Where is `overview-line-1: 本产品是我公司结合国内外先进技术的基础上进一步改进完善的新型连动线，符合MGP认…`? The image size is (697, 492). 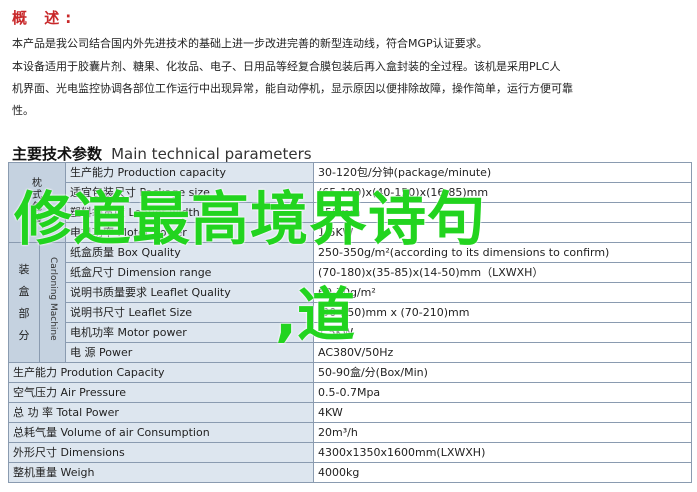
overview-line-1: 本产品是我公司结合国内外先进技术的基础上进一步改进完善的新型连动线，符合MGP认… is located at coordinates (250, 43).